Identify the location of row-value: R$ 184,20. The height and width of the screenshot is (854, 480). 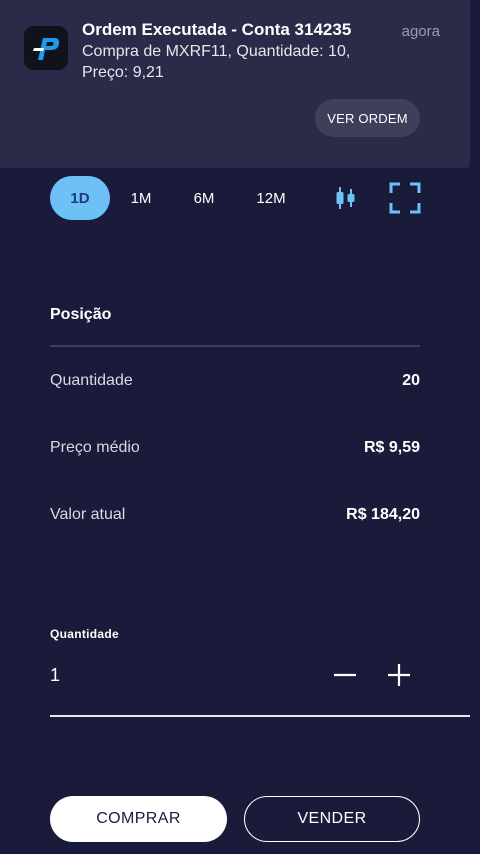
(383, 514).